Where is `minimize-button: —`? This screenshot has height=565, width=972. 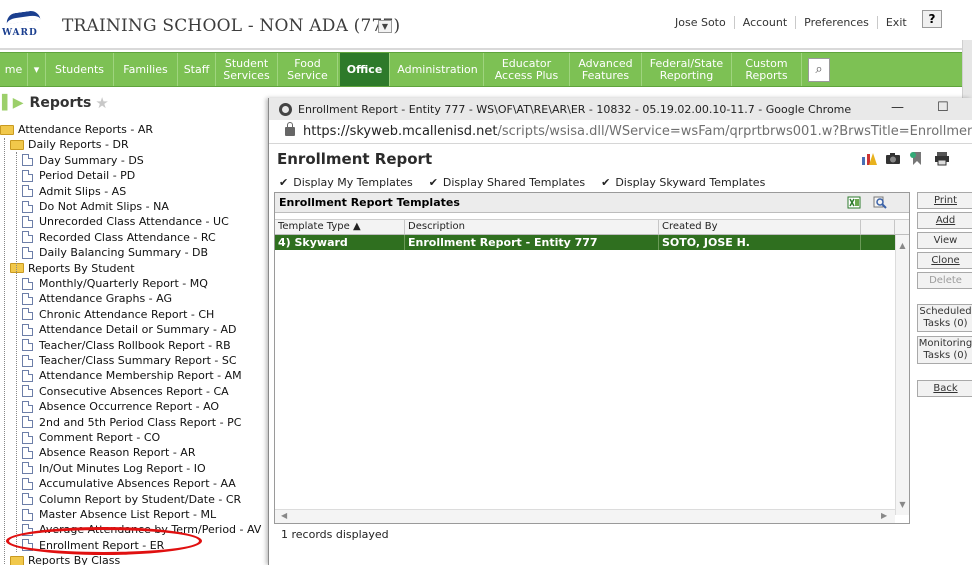
minimize-button: — is located at coordinates (897, 107).